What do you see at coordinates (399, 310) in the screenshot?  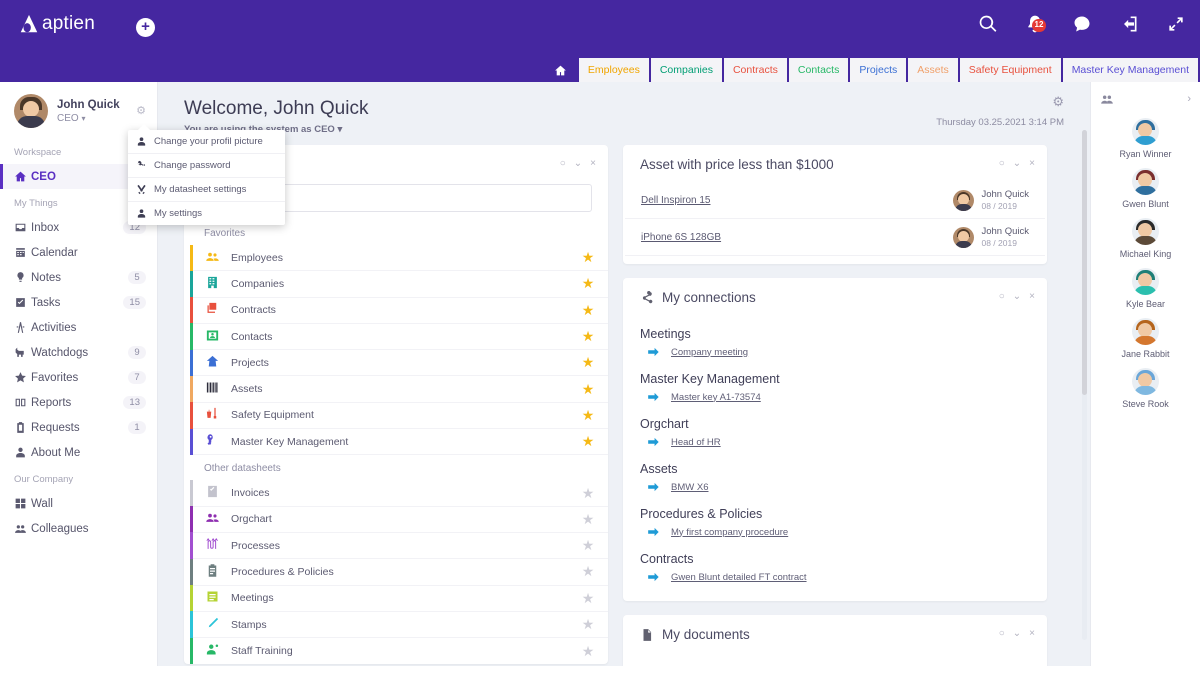 I see `datasheet-row-contracts: Contracts ★` at bounding box center [399, 310].